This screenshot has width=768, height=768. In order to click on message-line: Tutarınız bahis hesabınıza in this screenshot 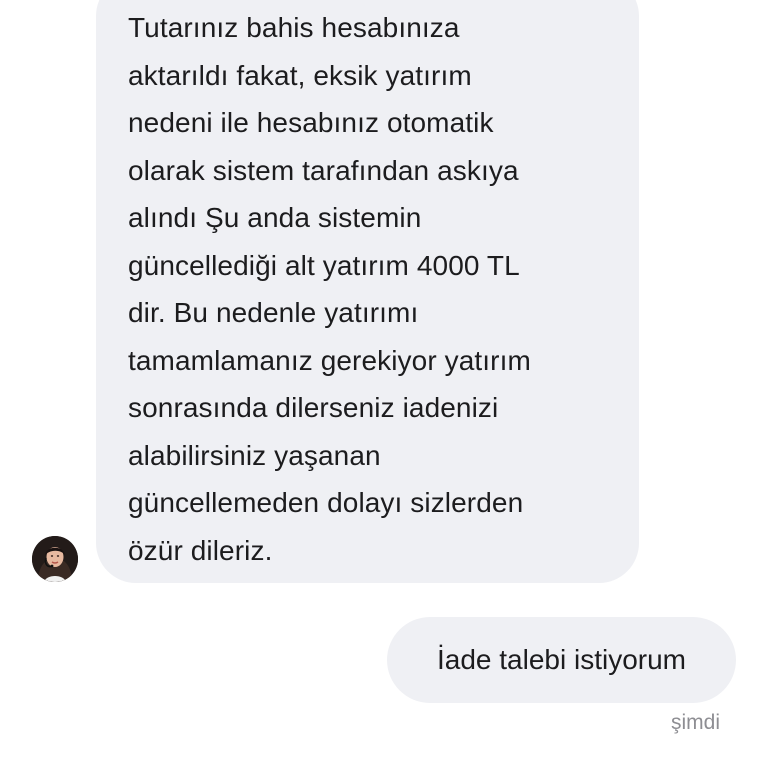, I will do `click(294, 27)`.